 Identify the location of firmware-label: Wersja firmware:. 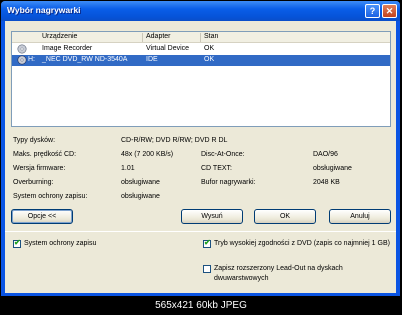
(39, 168).